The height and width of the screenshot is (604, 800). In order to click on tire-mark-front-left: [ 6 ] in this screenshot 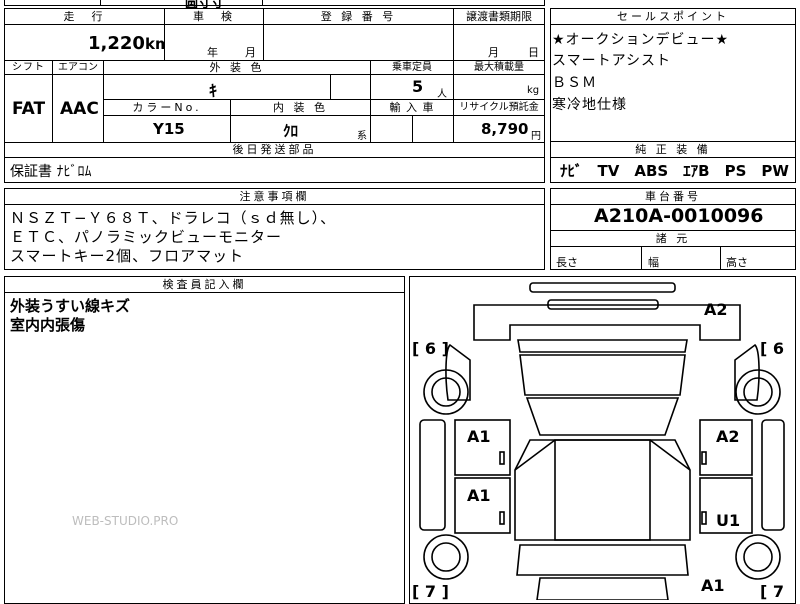, I will do `click(430, 348)`.